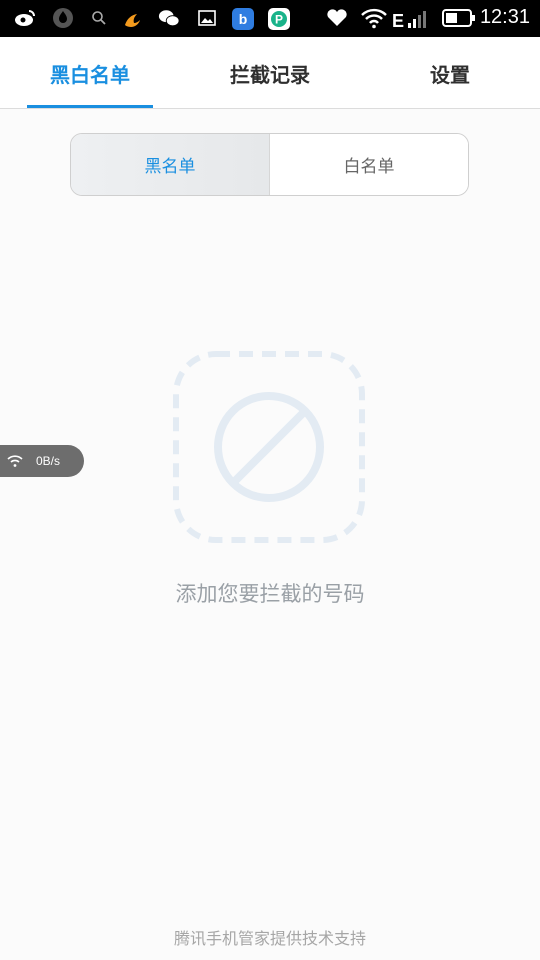 This screenshot has height=960, width=540. I want to click on tab-blacklist-whitelist: 黑白名单, so click(90, 73).